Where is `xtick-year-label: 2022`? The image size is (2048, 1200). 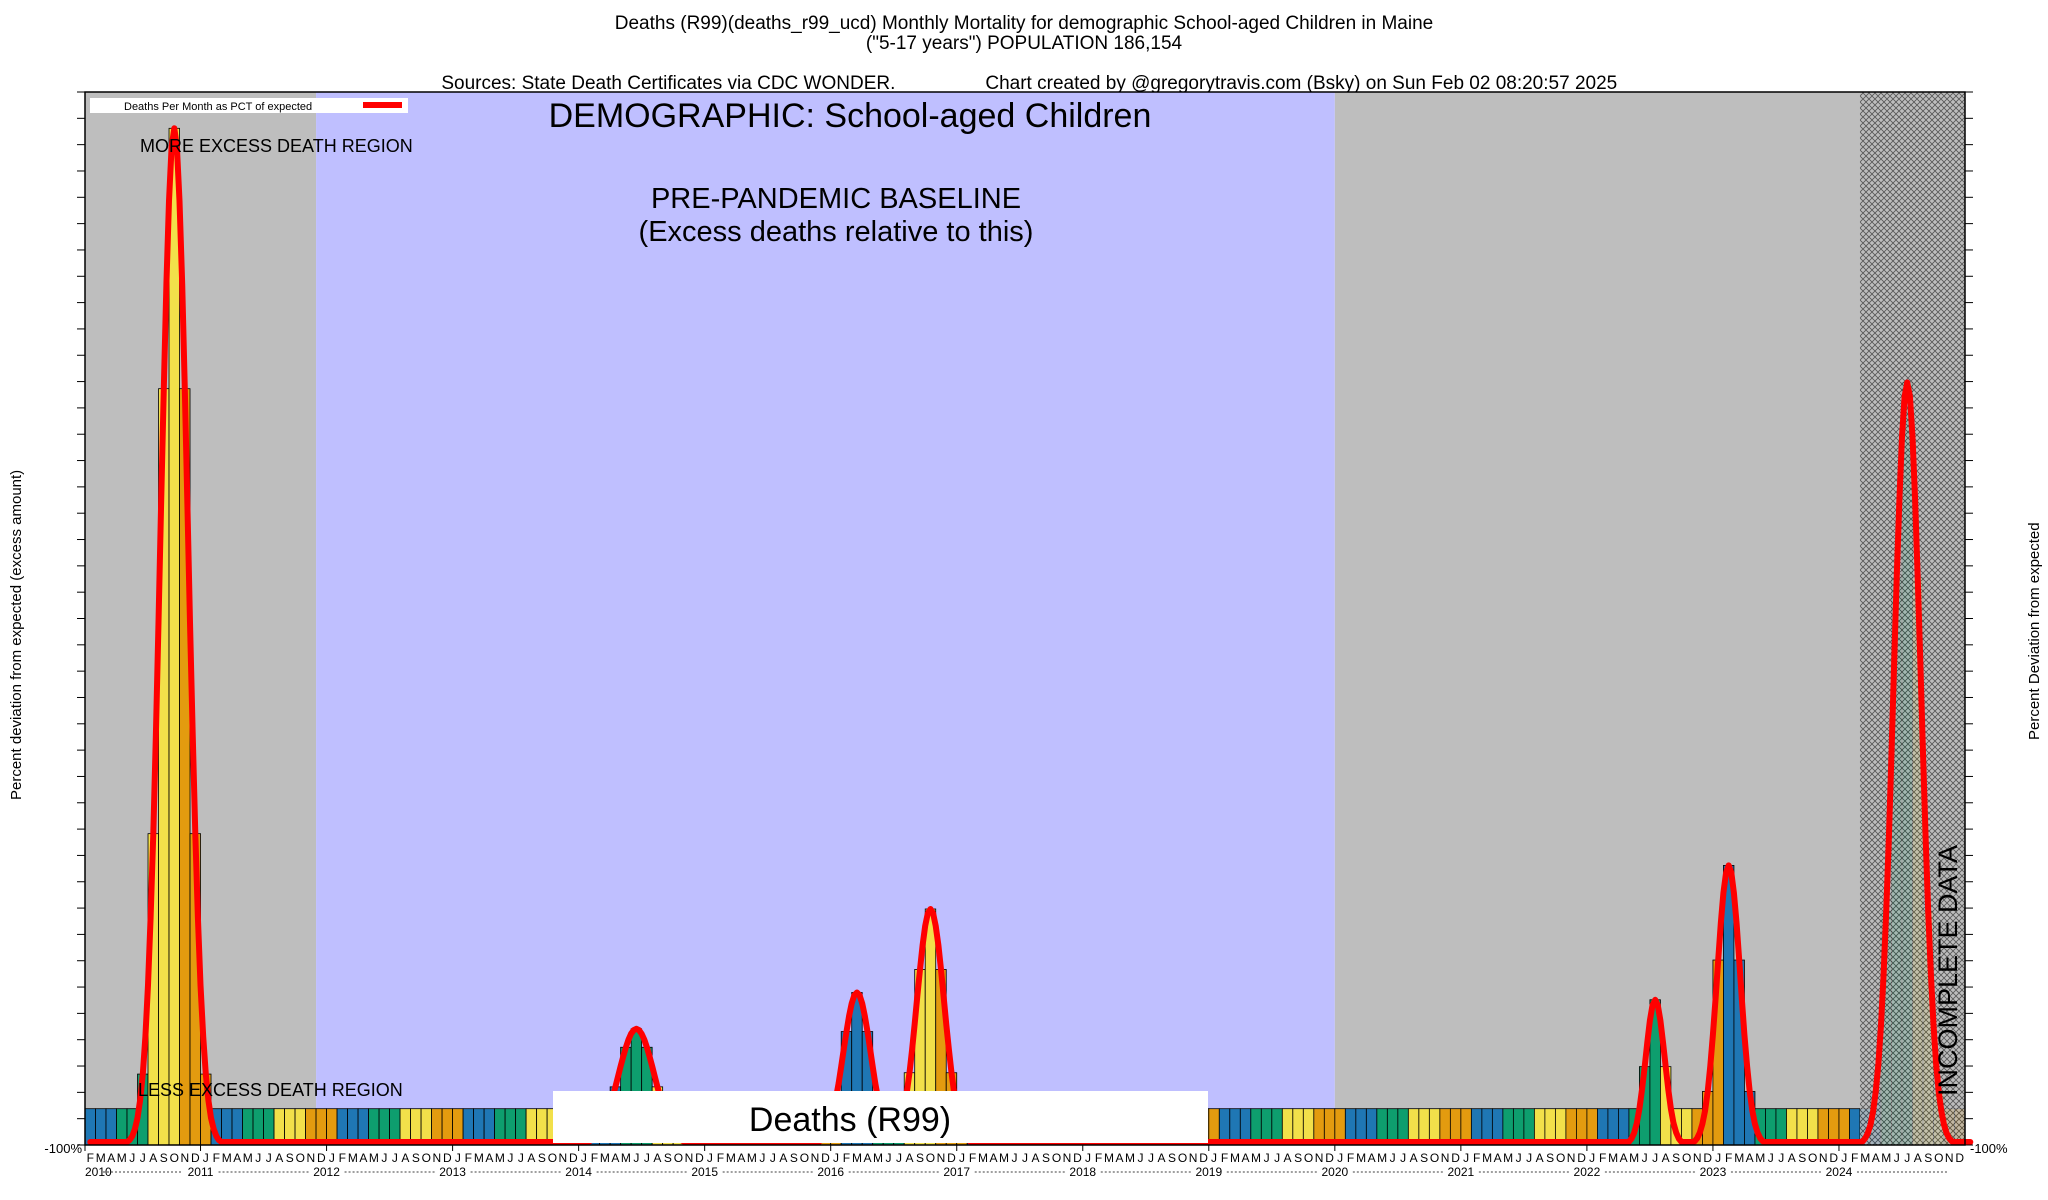 xtick-year-label: 2022 is located at coordinates (1587, 1172).